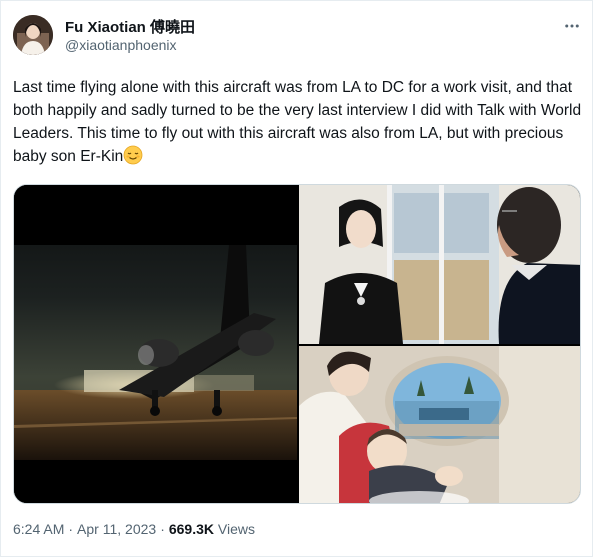 This screenshot has height=557, width=593. Describe the element at coordinates (298, 36) in the screenshot. I see `tweet-header: Fu Xiaotian 傅曉田 @xiaotianphoenix` at that location.